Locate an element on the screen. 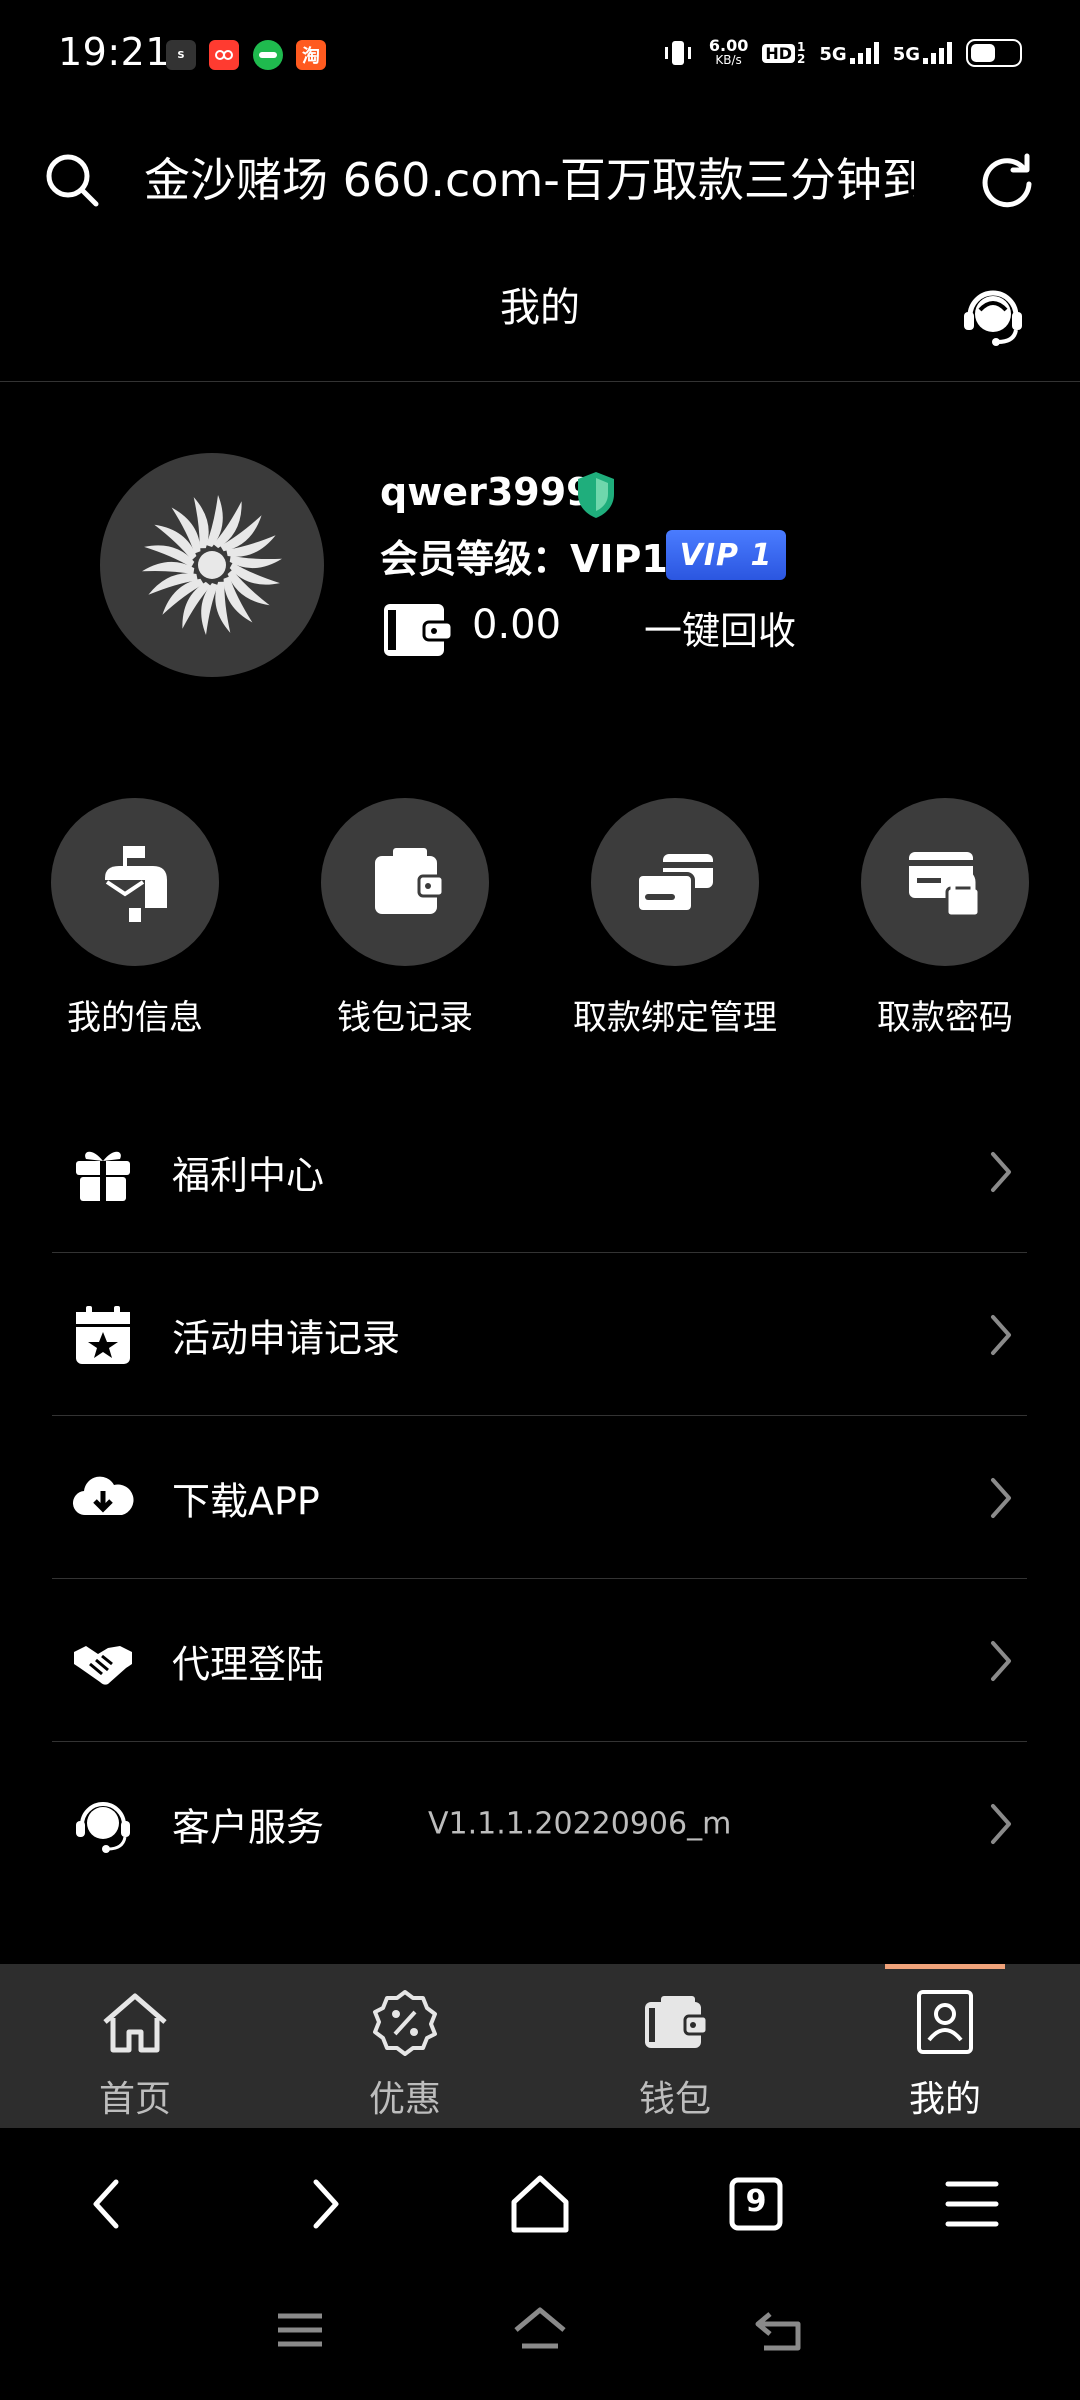 This screenshot has height=2400, width=1080. menu-item-label: 下载APP is located at coordinates (246, 1501).